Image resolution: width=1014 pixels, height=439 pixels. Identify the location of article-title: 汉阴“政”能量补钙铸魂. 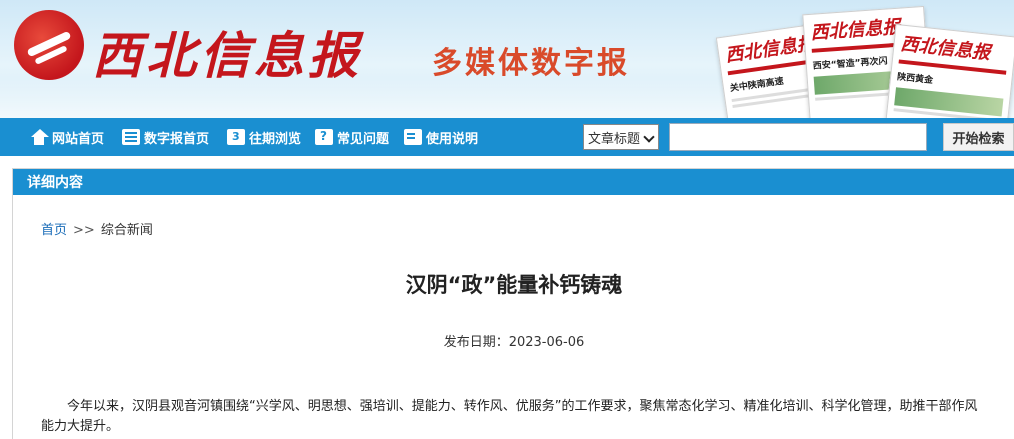
(514, 285).